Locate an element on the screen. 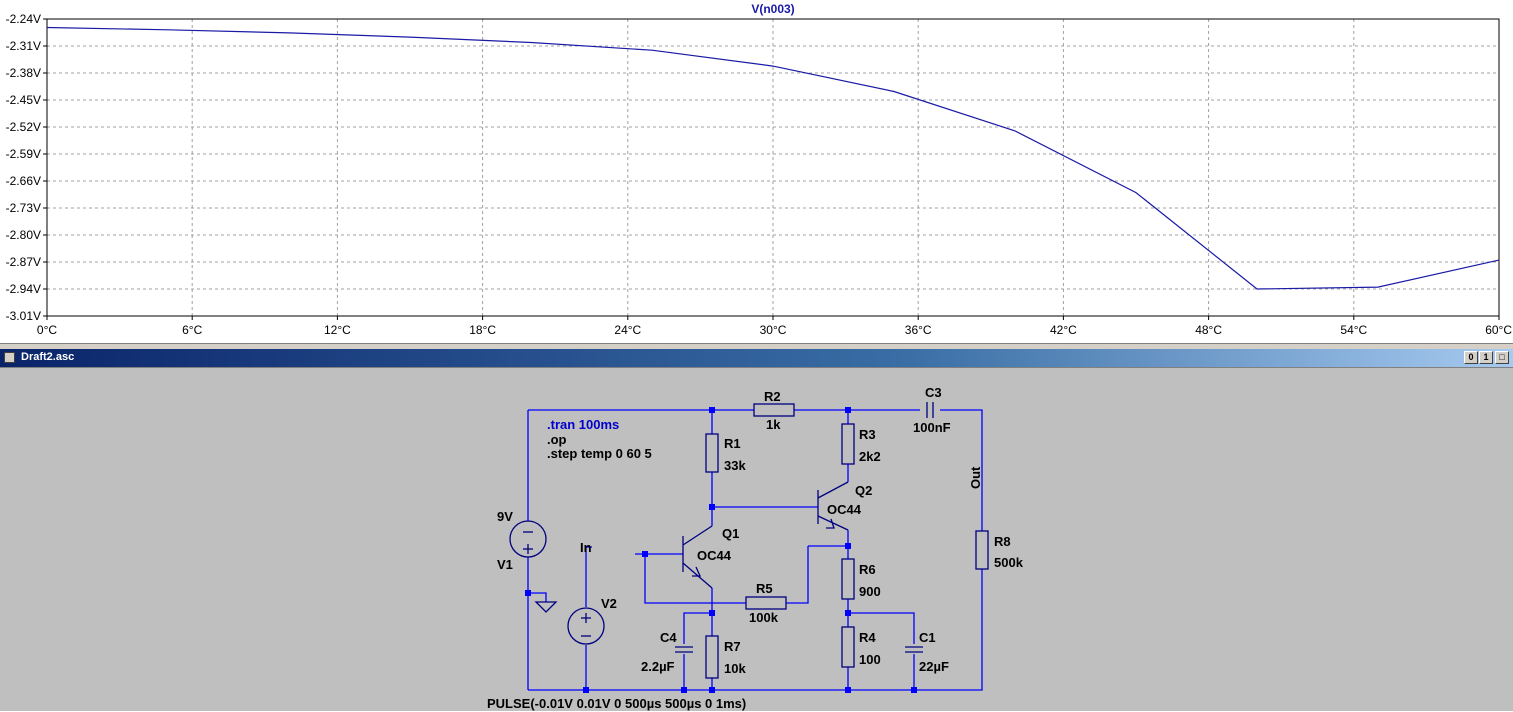 The image size is (1513, 712). label-C3-value: 100nF is located at coordinates (932, 427).